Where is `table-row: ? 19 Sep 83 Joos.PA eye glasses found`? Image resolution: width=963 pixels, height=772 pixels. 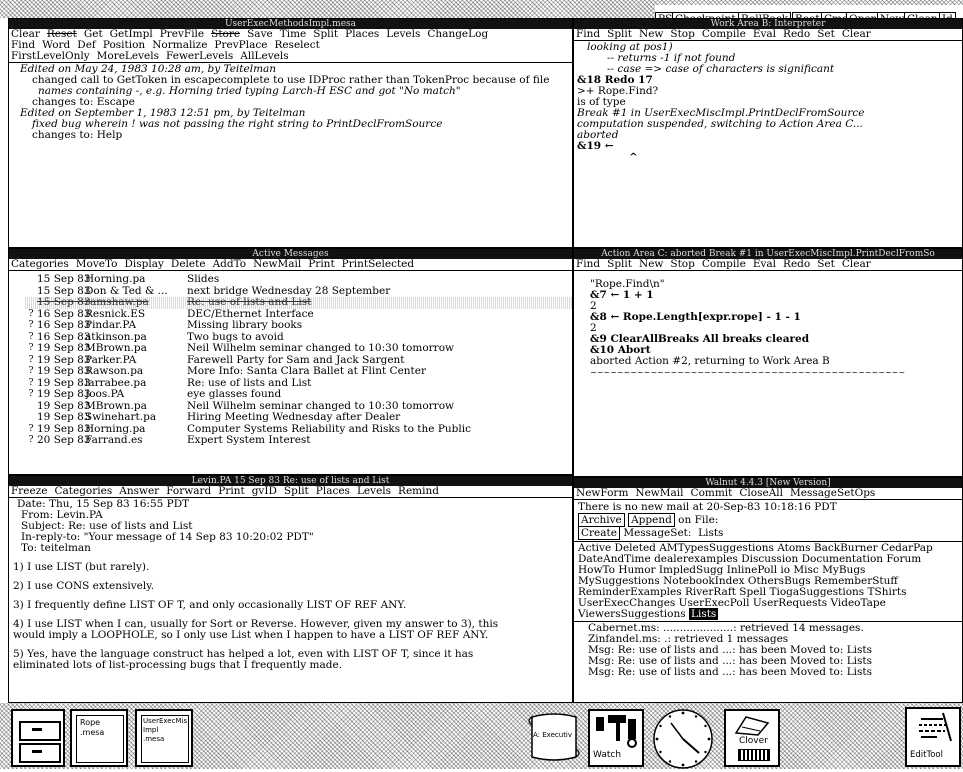
table-row: ? 19 Sep 83 Joos.PA eye glasses found is located at coordinates (298, 394).